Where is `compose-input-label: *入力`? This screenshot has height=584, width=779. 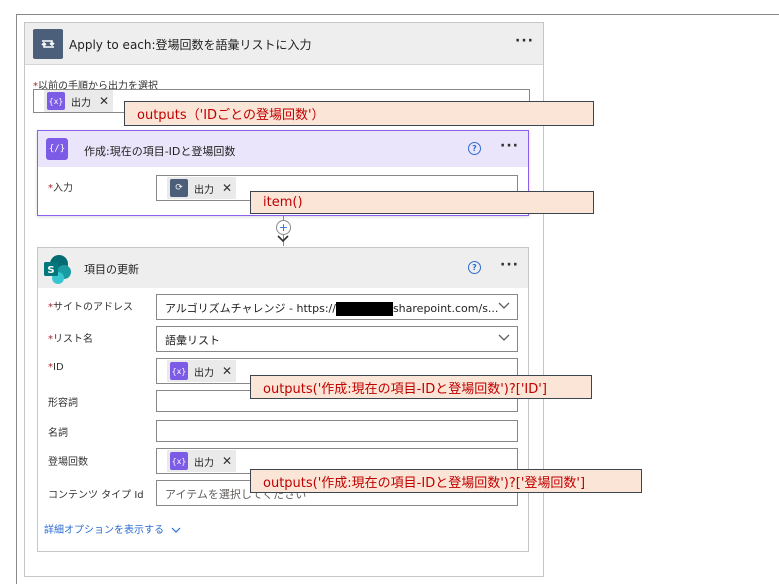
compose-input-label: *入力 is located at coordinates (60, 188).